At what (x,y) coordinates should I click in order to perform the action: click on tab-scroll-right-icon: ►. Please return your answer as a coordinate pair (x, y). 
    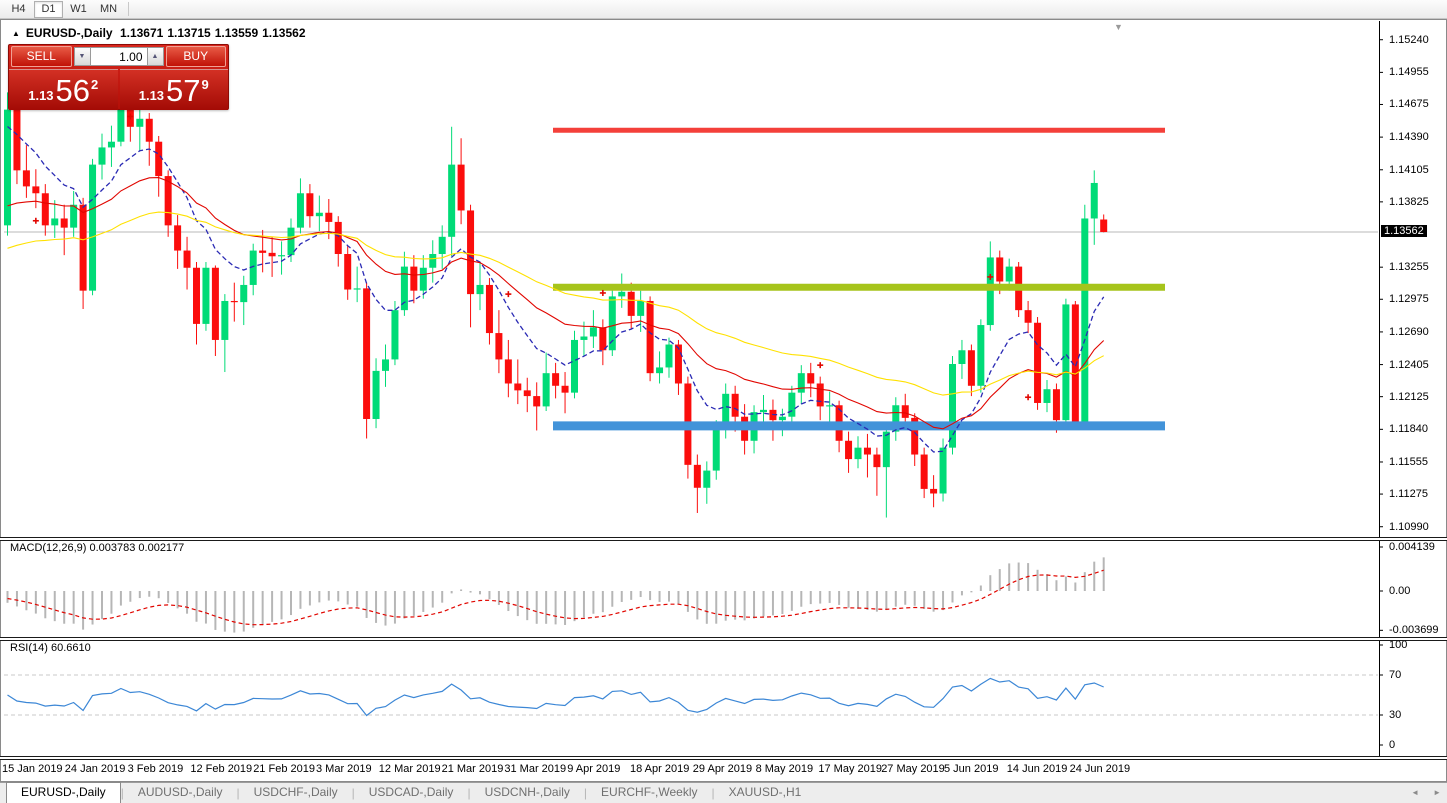
    Looking at the image, I should click on (1437, 792).